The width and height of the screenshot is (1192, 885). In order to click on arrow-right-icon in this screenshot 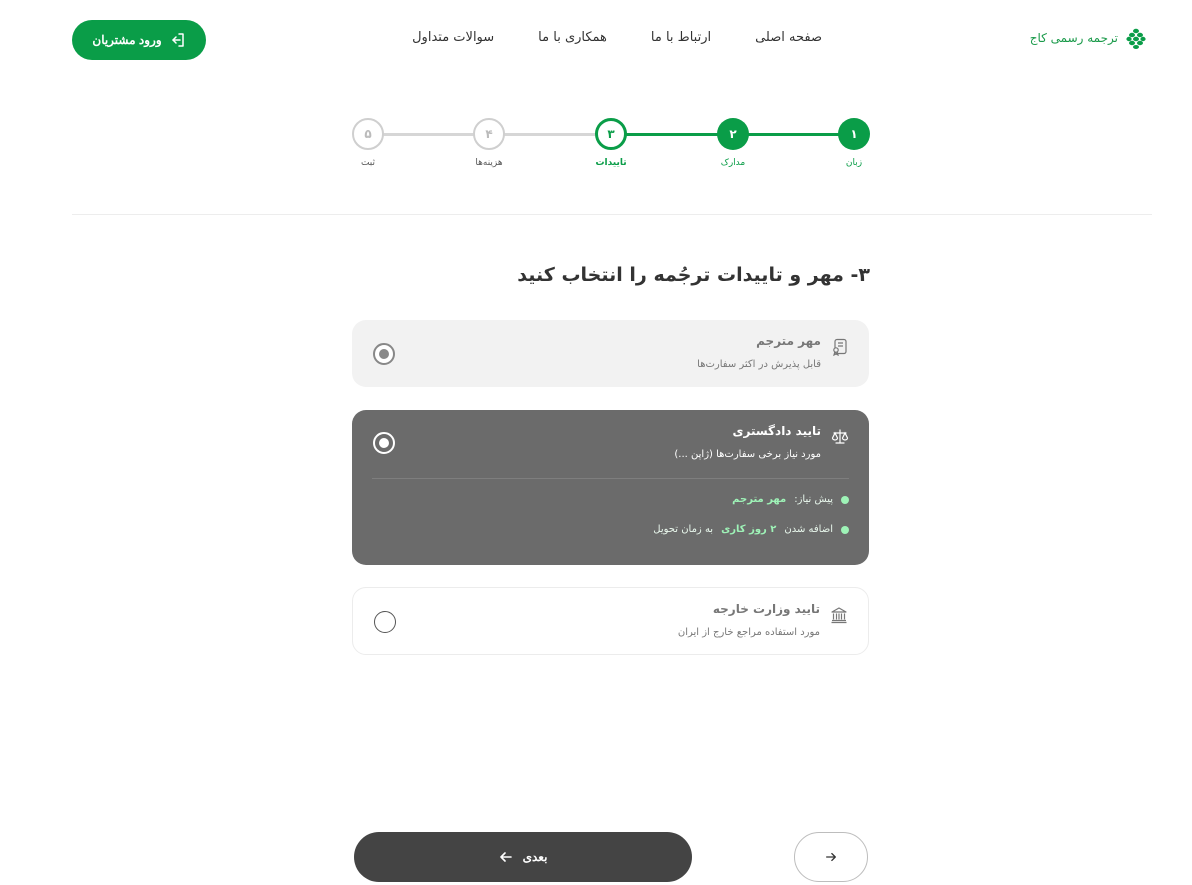, I will do `click(831, 857)`.